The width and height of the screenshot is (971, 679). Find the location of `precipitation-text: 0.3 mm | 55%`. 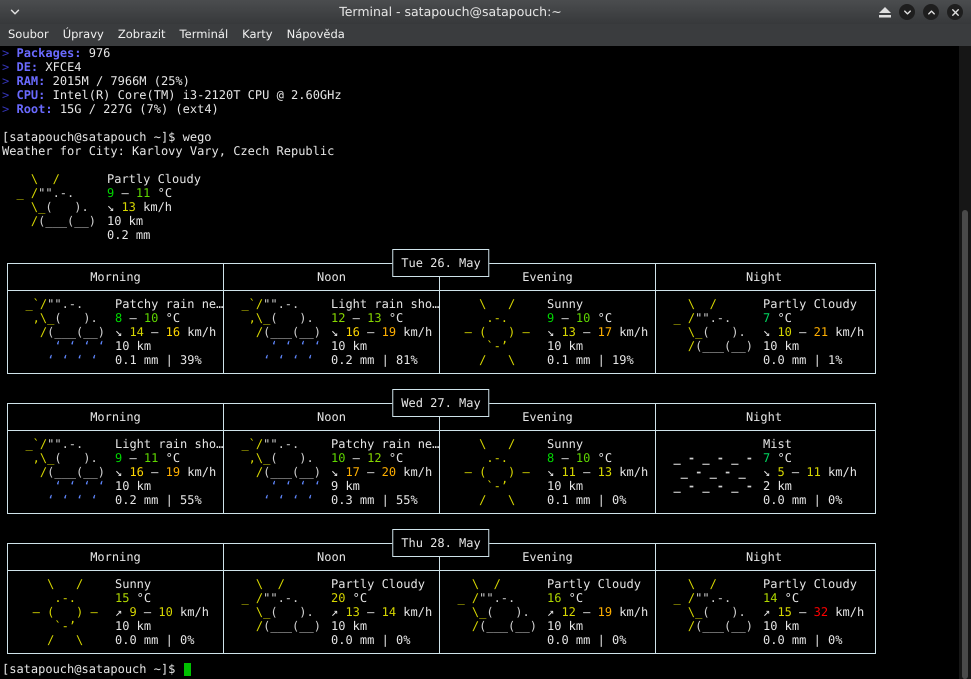

precipitation-text: 0.3 mm | 55% is located at coordinates (374, 500).